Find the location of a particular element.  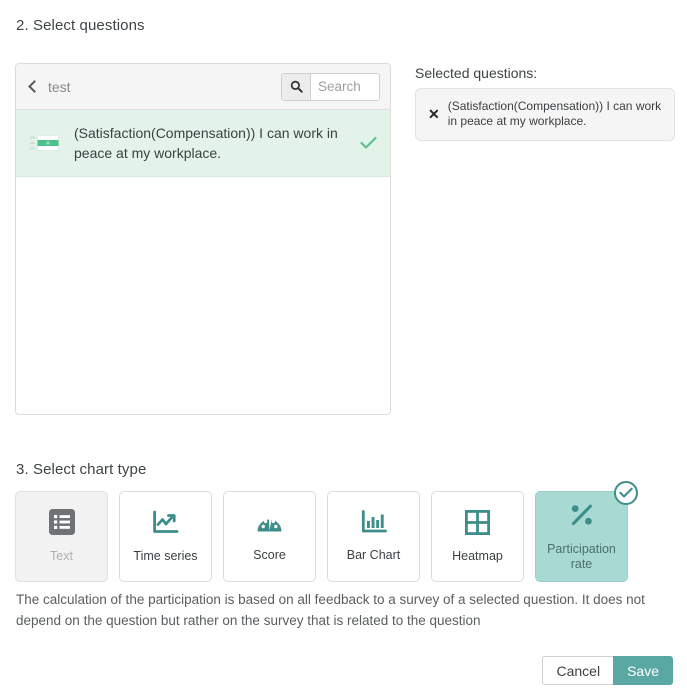

save-button: Save is located at coordinates (643, 670).